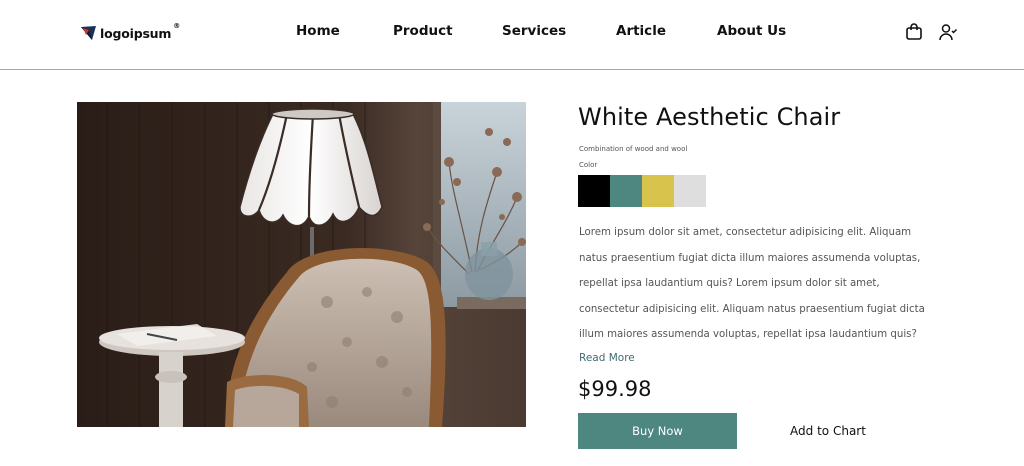  Describe the element at coordinates (948, 32) in the screenshot. I see `user-add-icon` at that location.